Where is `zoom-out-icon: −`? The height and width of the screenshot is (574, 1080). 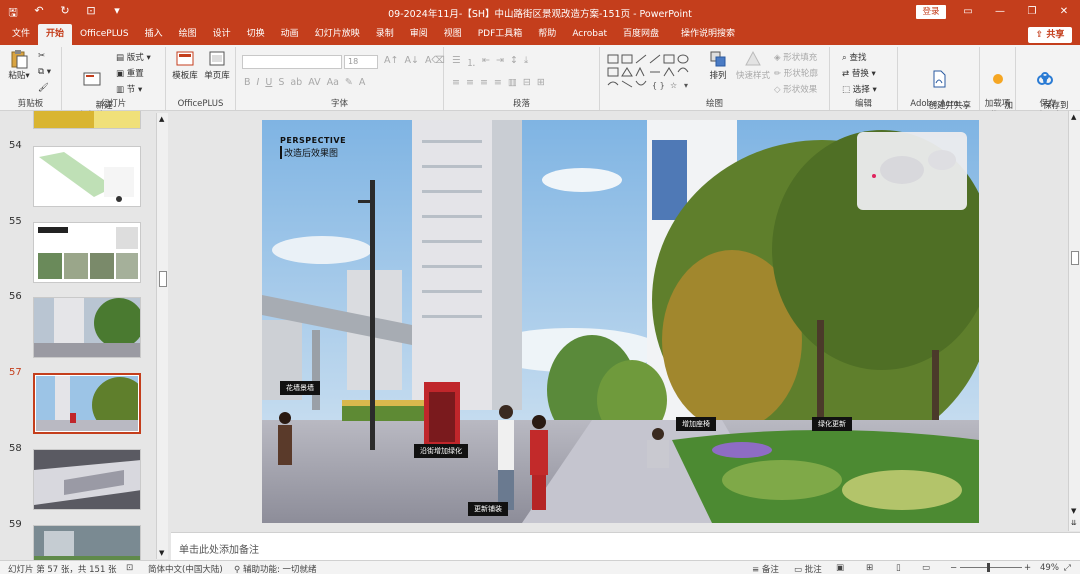 zoom-out-icon: − is located at coordinates (953, 568).